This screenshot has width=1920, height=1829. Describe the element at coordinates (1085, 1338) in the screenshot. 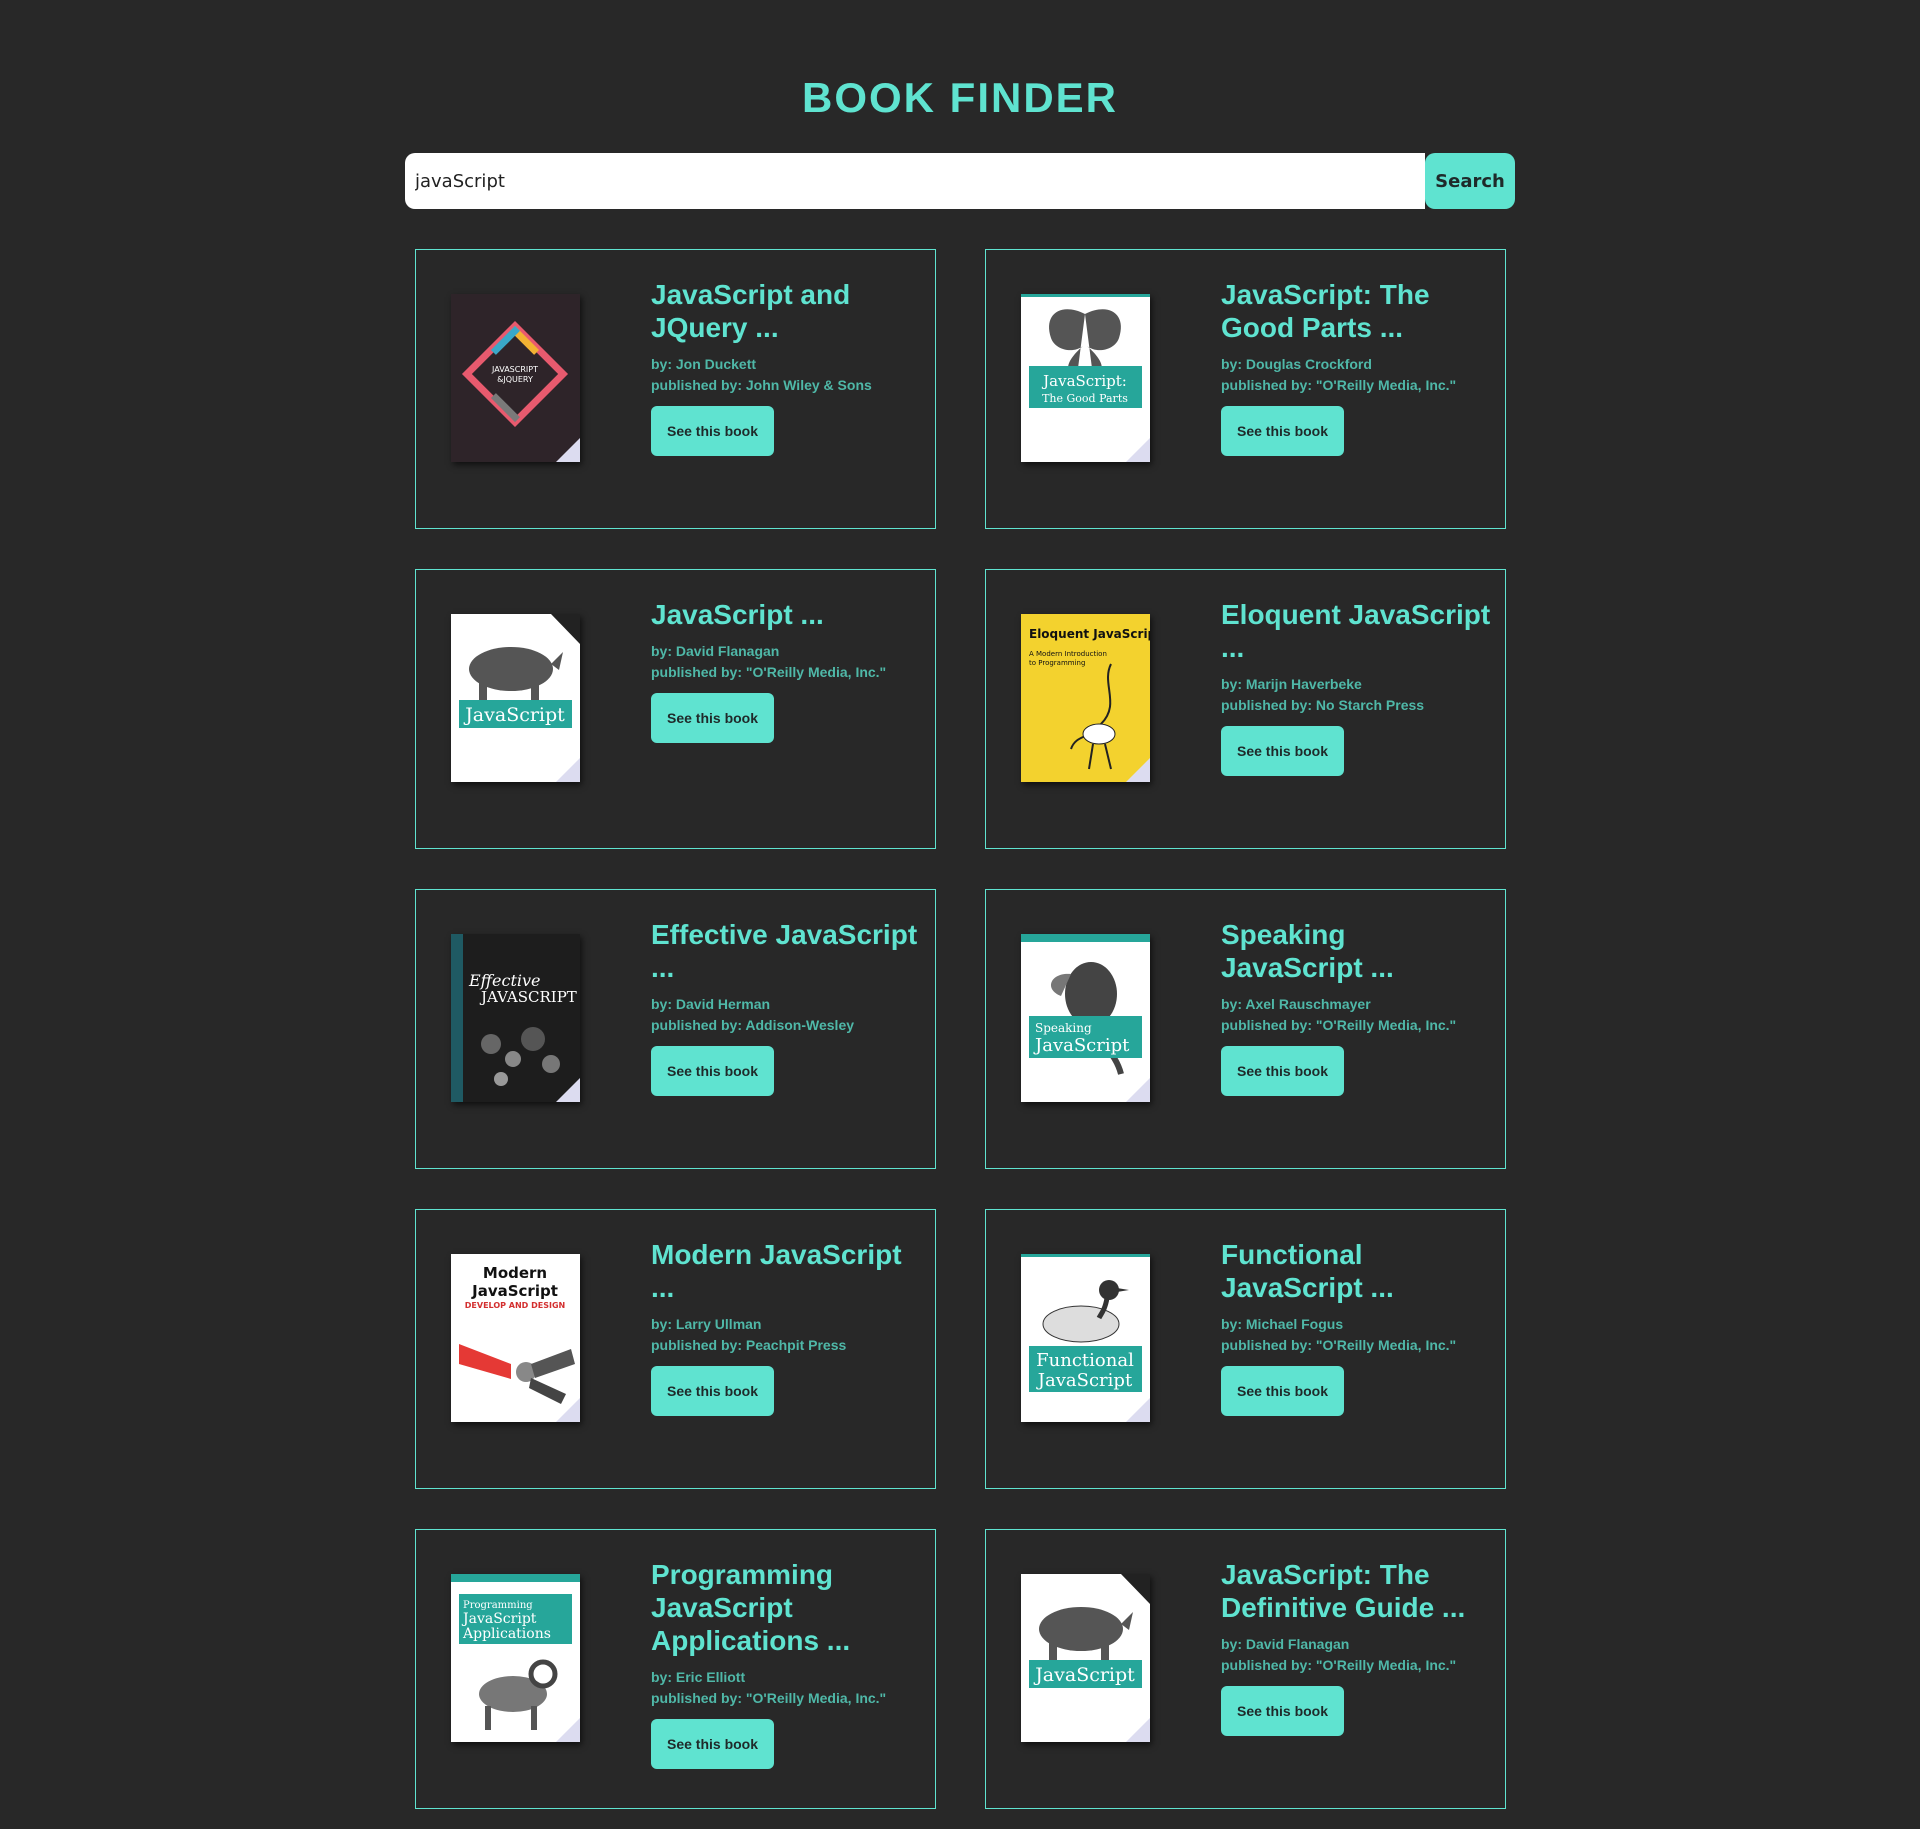

I see `bird-cover-icon: Functional JavaScript` at that location.